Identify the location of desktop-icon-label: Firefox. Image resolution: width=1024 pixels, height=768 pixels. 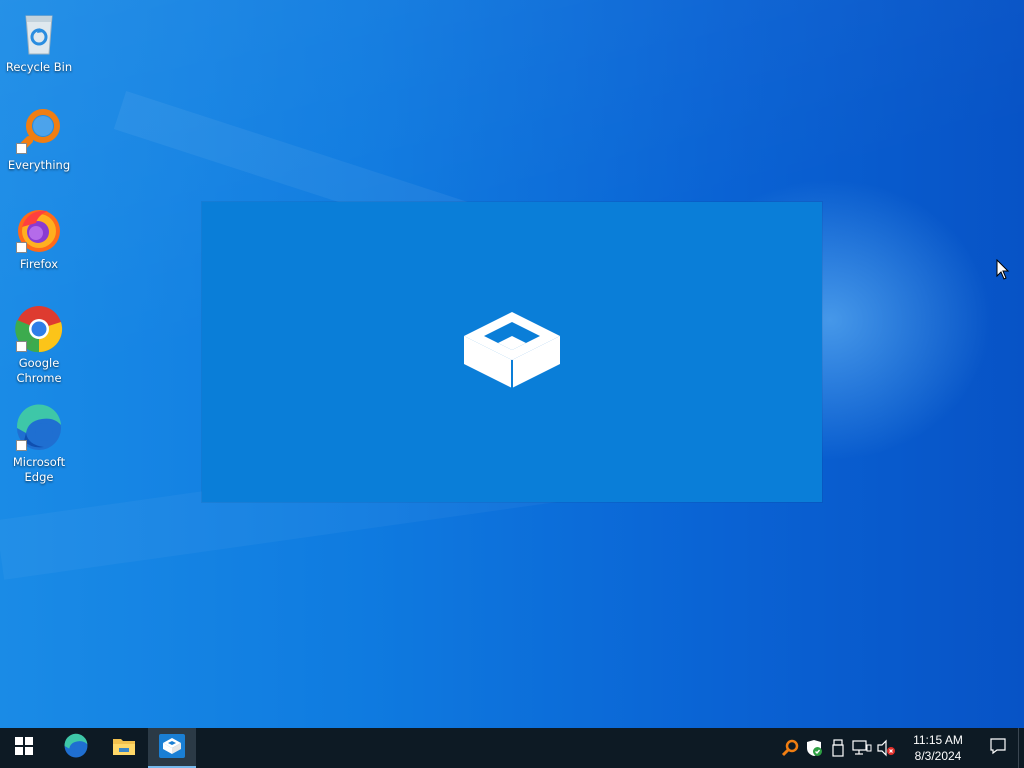
(39, 264).